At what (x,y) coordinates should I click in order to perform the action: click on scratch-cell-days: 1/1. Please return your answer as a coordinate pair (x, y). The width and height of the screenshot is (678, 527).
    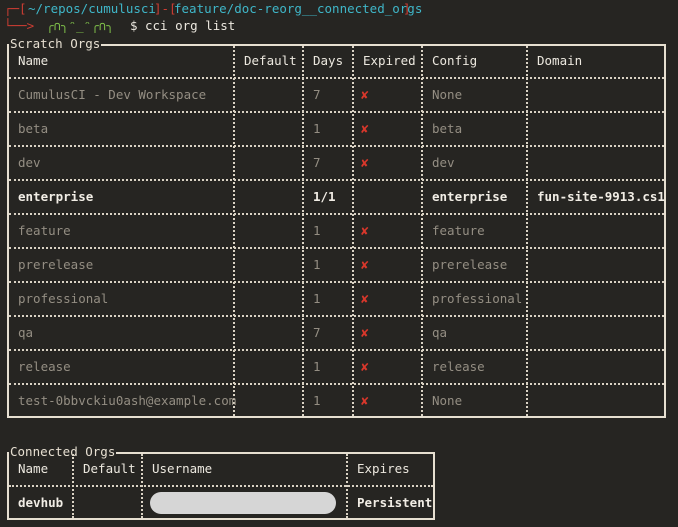
    Looking at the image, I should click on (324, 196).